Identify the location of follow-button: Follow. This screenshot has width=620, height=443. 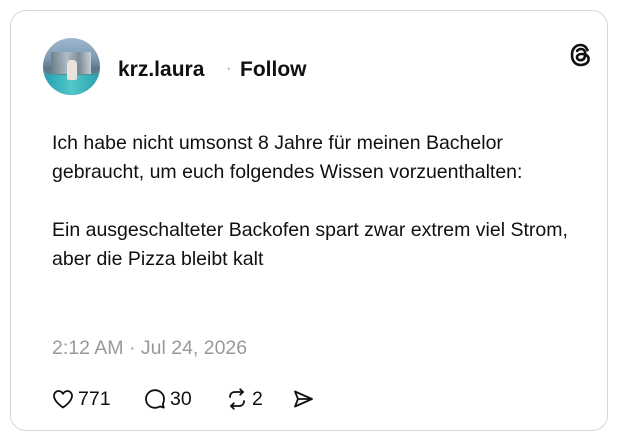
(273, 70).